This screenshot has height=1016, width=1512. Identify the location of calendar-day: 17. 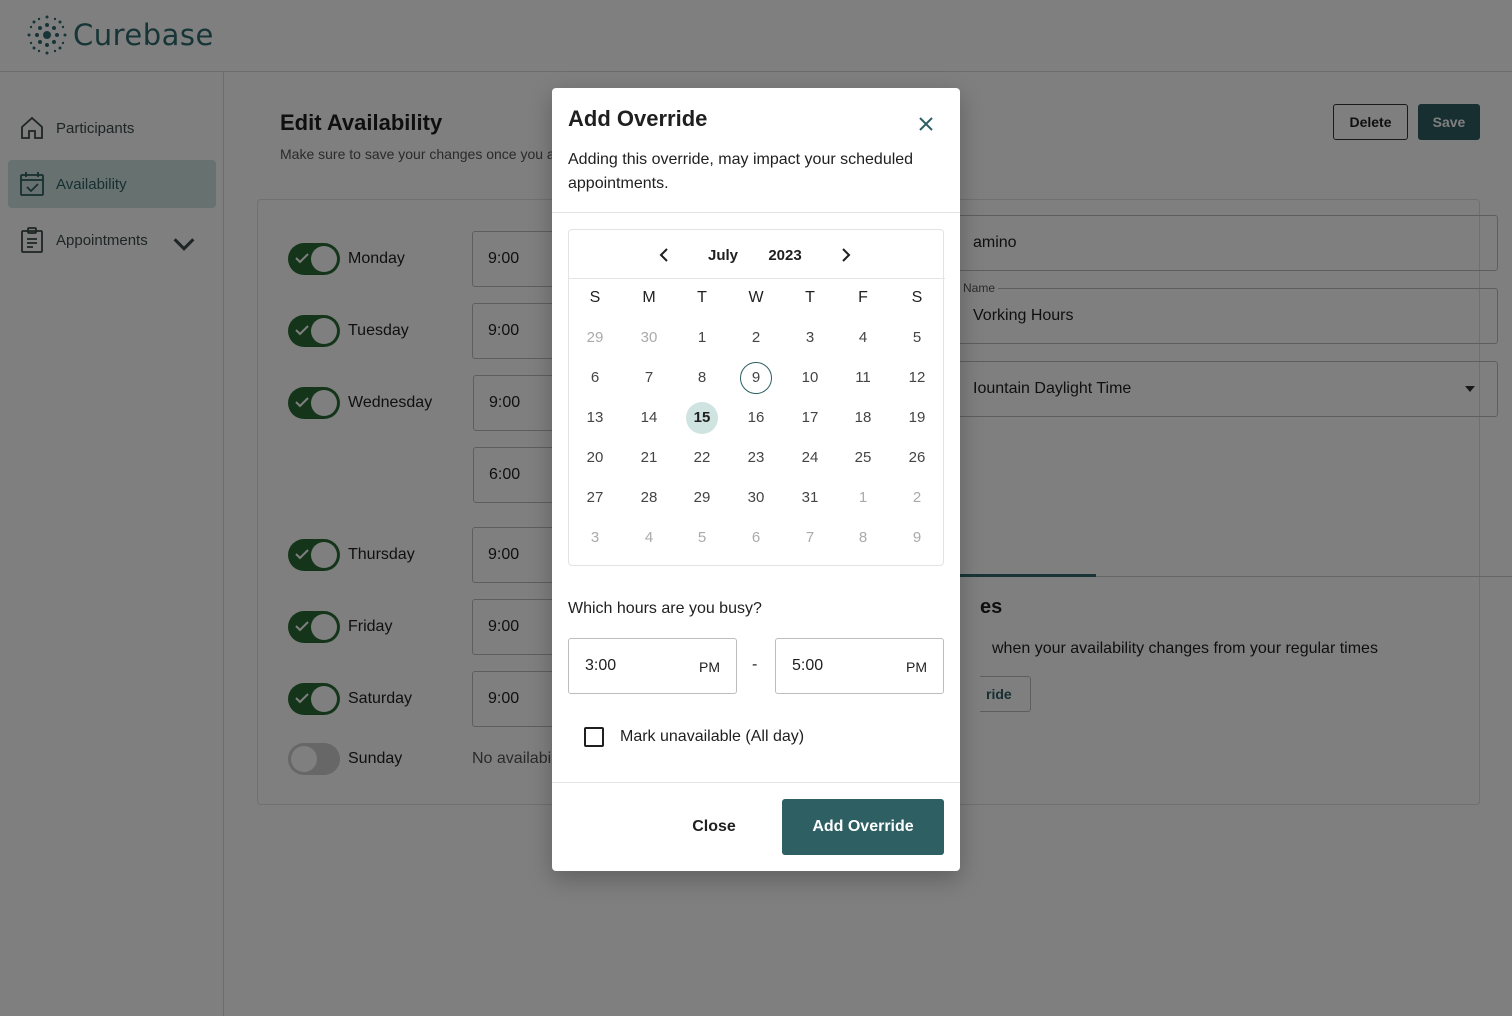
(810, 418).